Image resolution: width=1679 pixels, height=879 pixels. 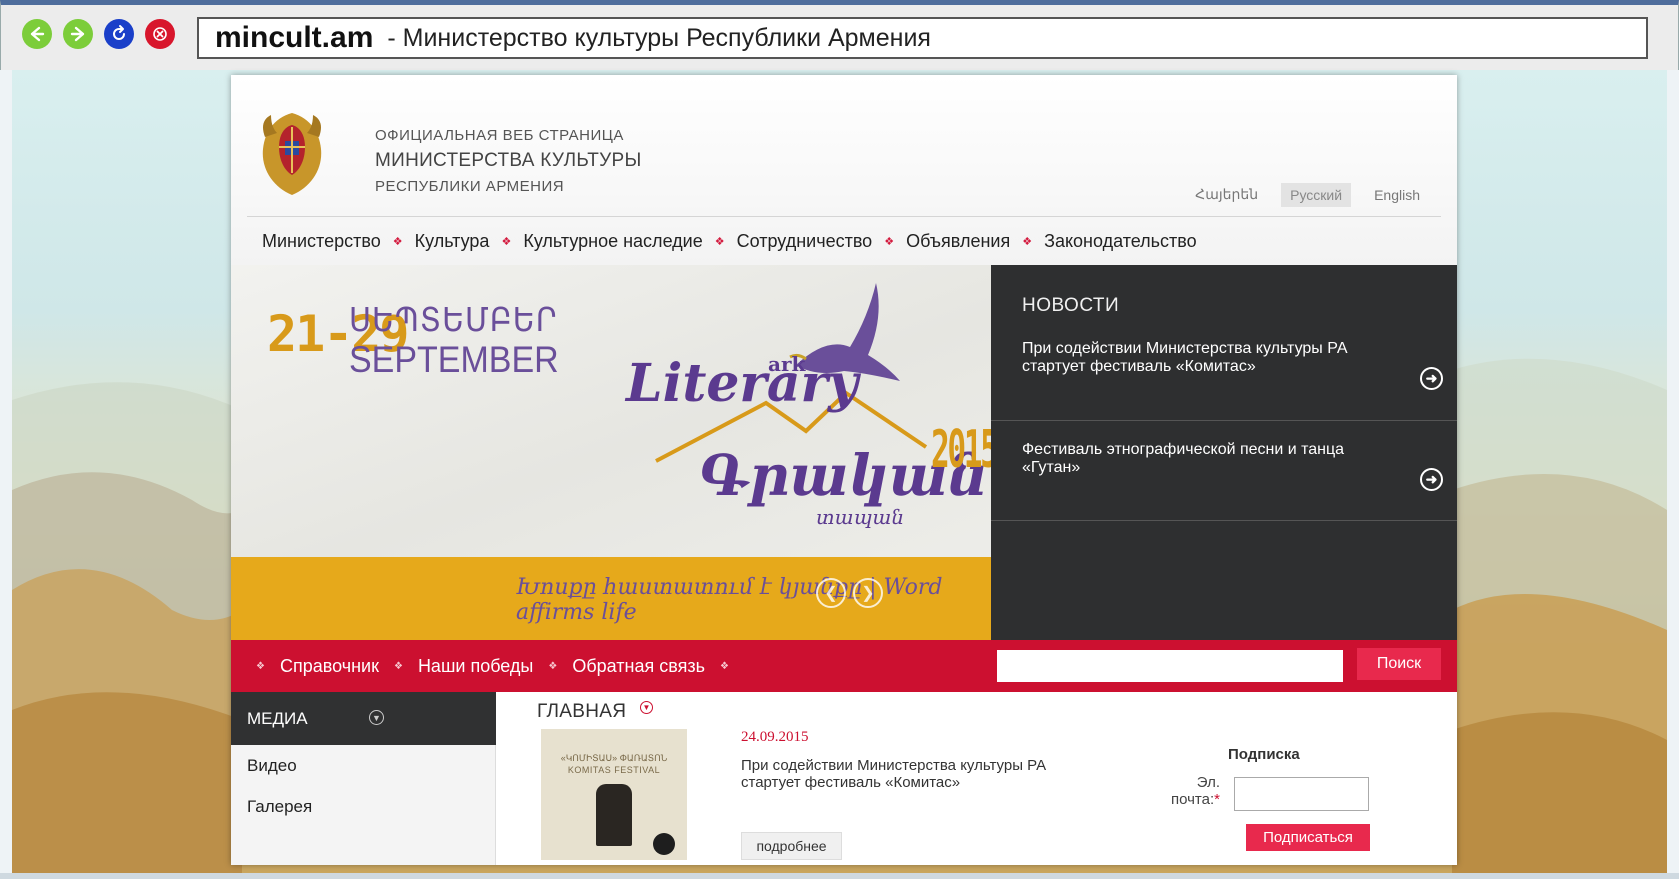 I want to click on email-label-text: Эл. почта:, so click(x=1195, y=791).